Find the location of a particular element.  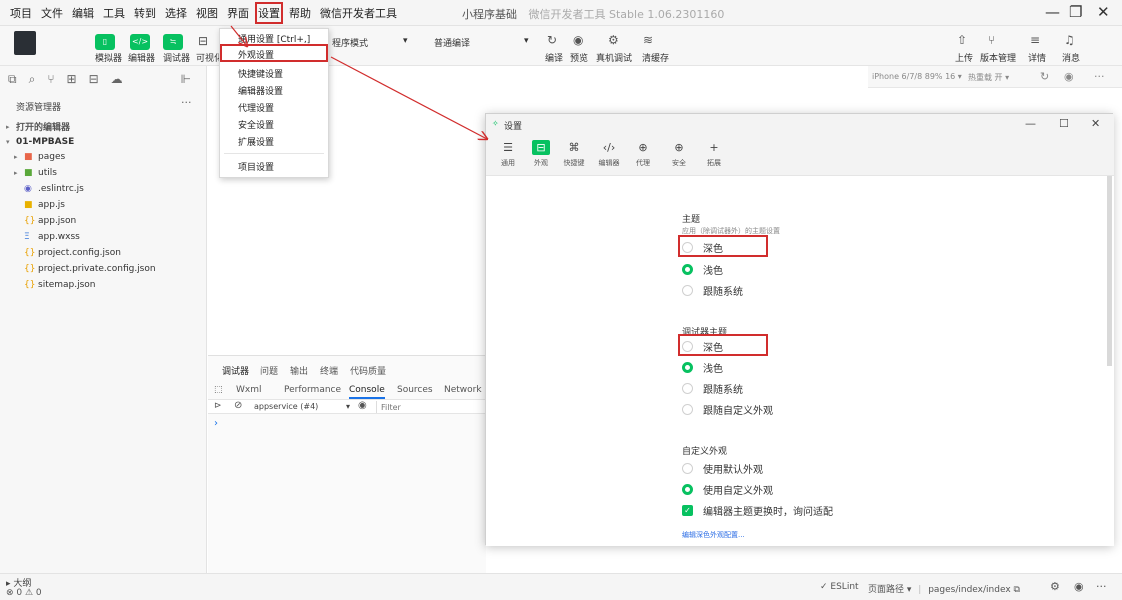

remote-debug-icon: ⚙ is located at coordinates (613, 40).